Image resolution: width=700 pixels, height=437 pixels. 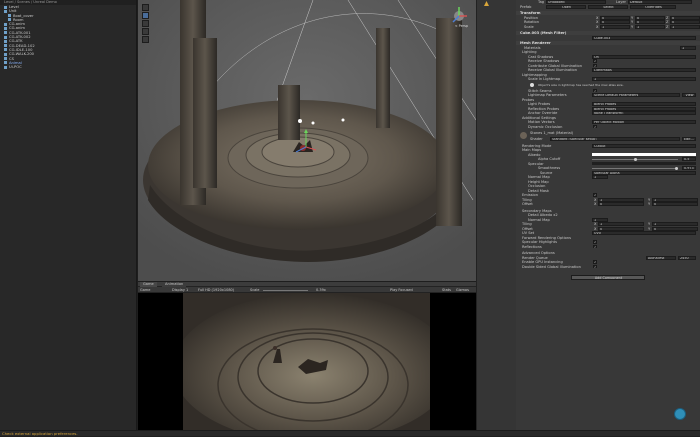 What do you see at coordinates (675, 204) in the screenshot?
I see `offset-y-field: 0` at bounding box center [675, 204].